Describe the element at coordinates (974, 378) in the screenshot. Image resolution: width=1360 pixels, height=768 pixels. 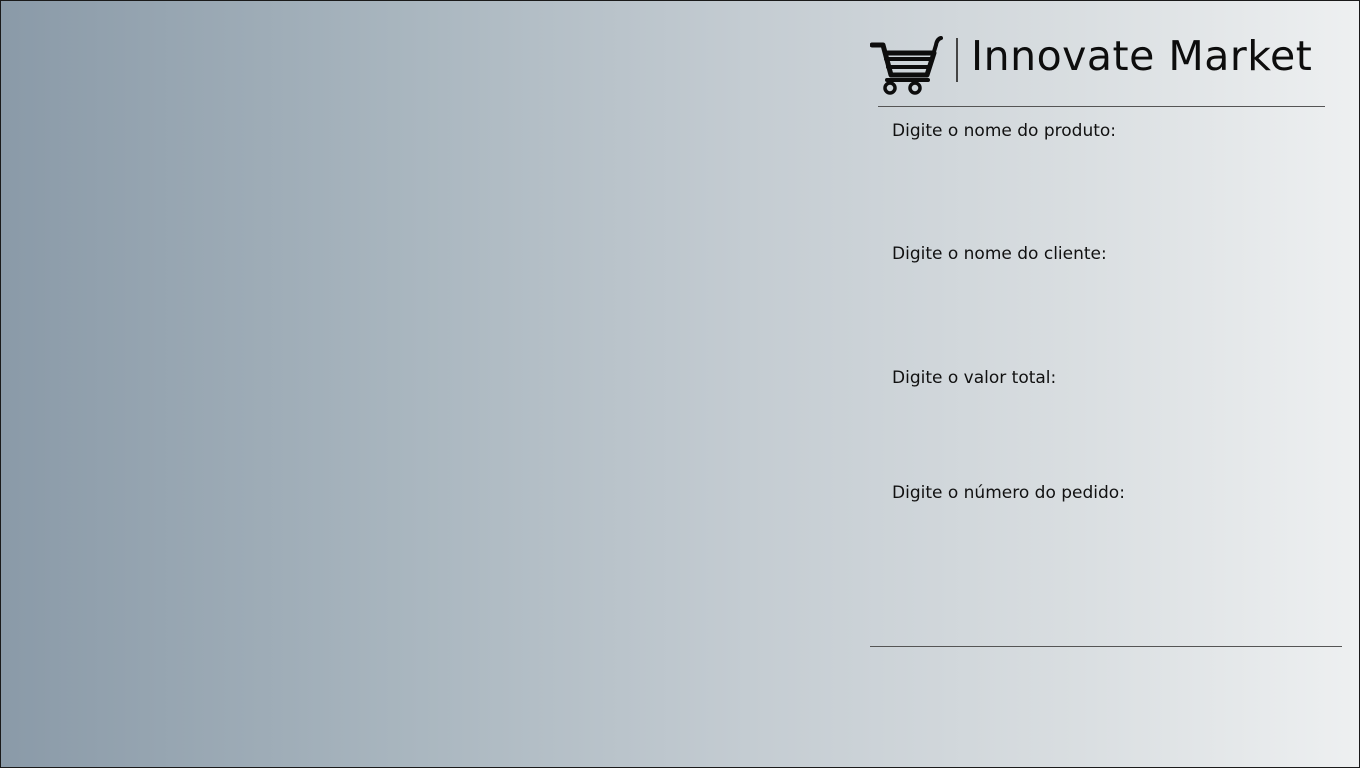
I see `total-value-label: Digite o valor total:` at that location.